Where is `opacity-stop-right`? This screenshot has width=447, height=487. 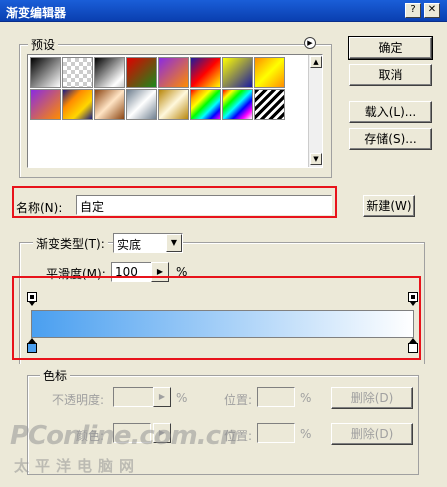
opacity-stop-right is located at coordinates (413, 299).